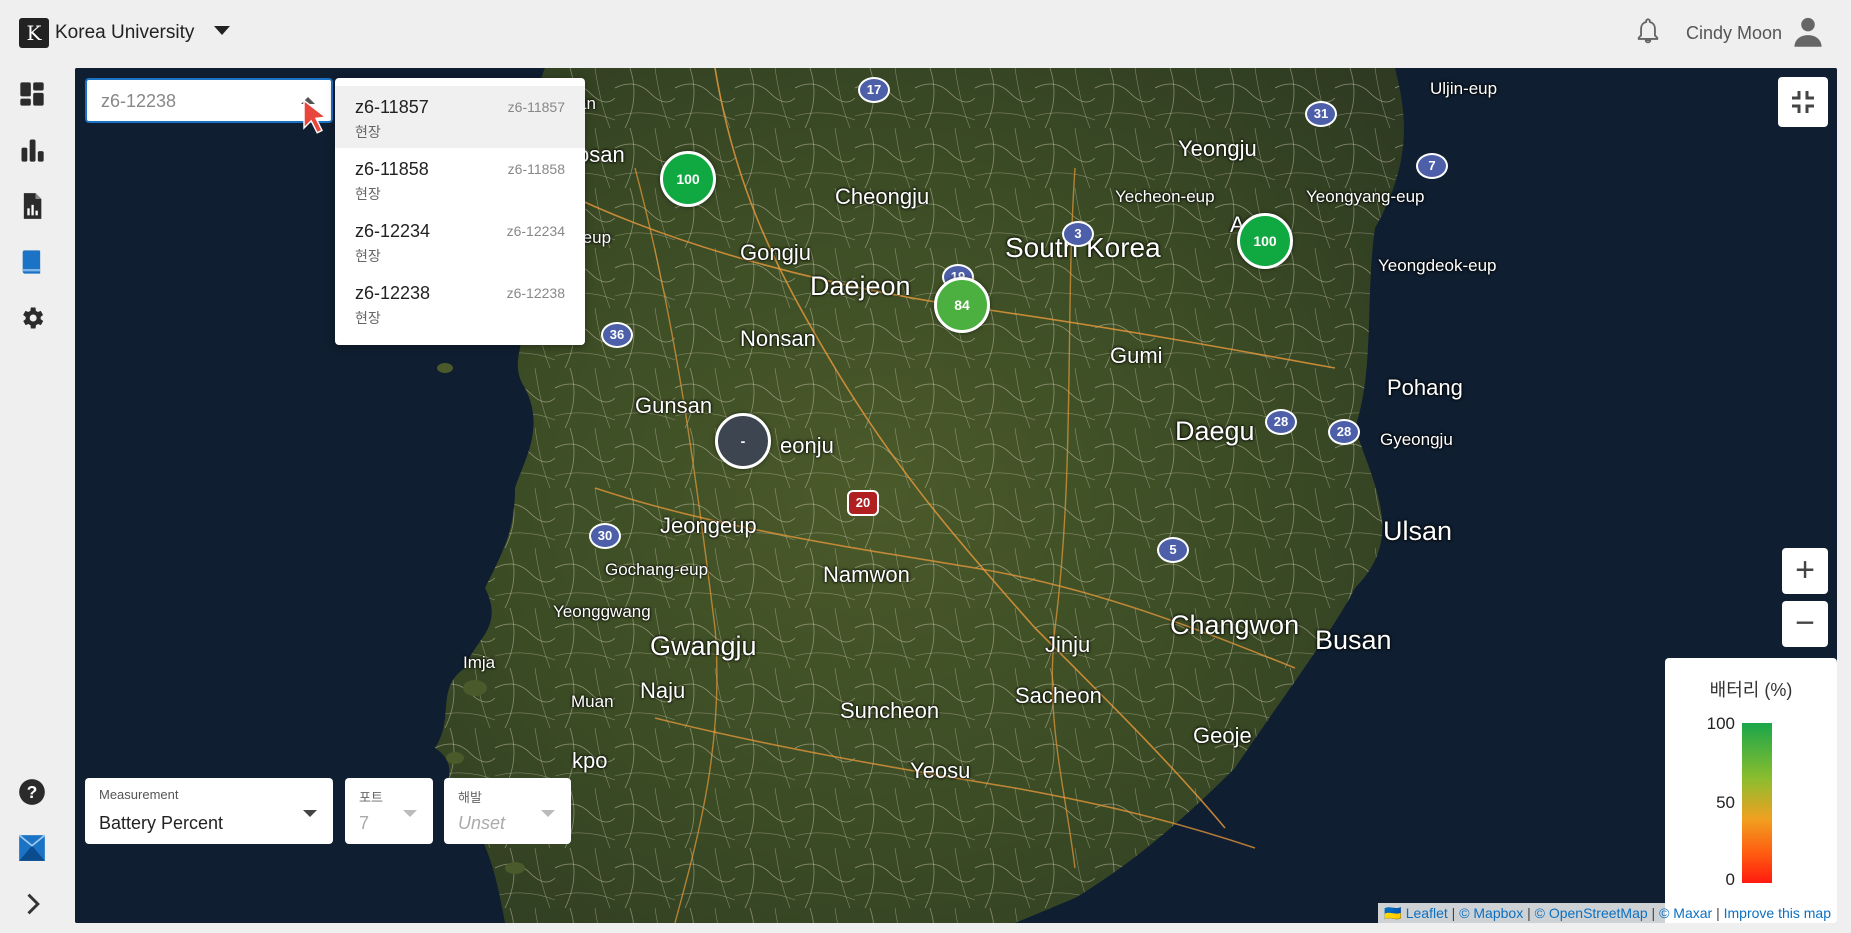  What do you see at coordinates (507, 811) in the screenshot?
I see `elevation-select: 해발 Unset` at bounding box center [507, 811].